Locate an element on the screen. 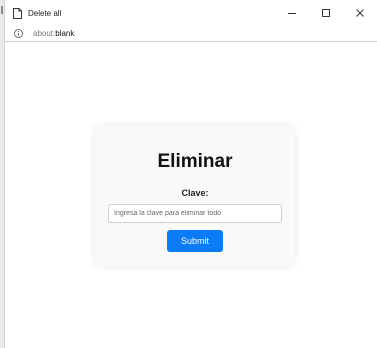  page-icon is located at coordinates (17, 13).